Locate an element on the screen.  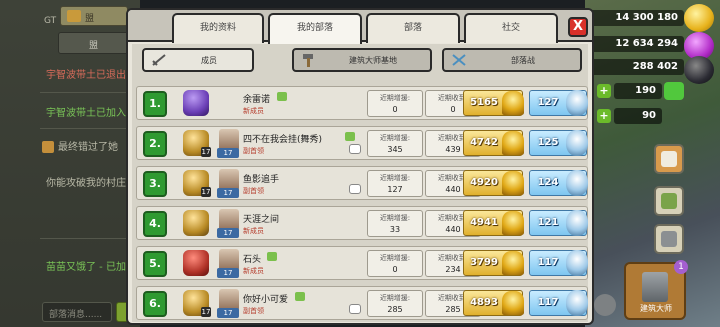
member-row: 5. 17 石头 新成员 近期增援: 0 近期收到: 234 3799 117 is located at coordinates (362, 263).